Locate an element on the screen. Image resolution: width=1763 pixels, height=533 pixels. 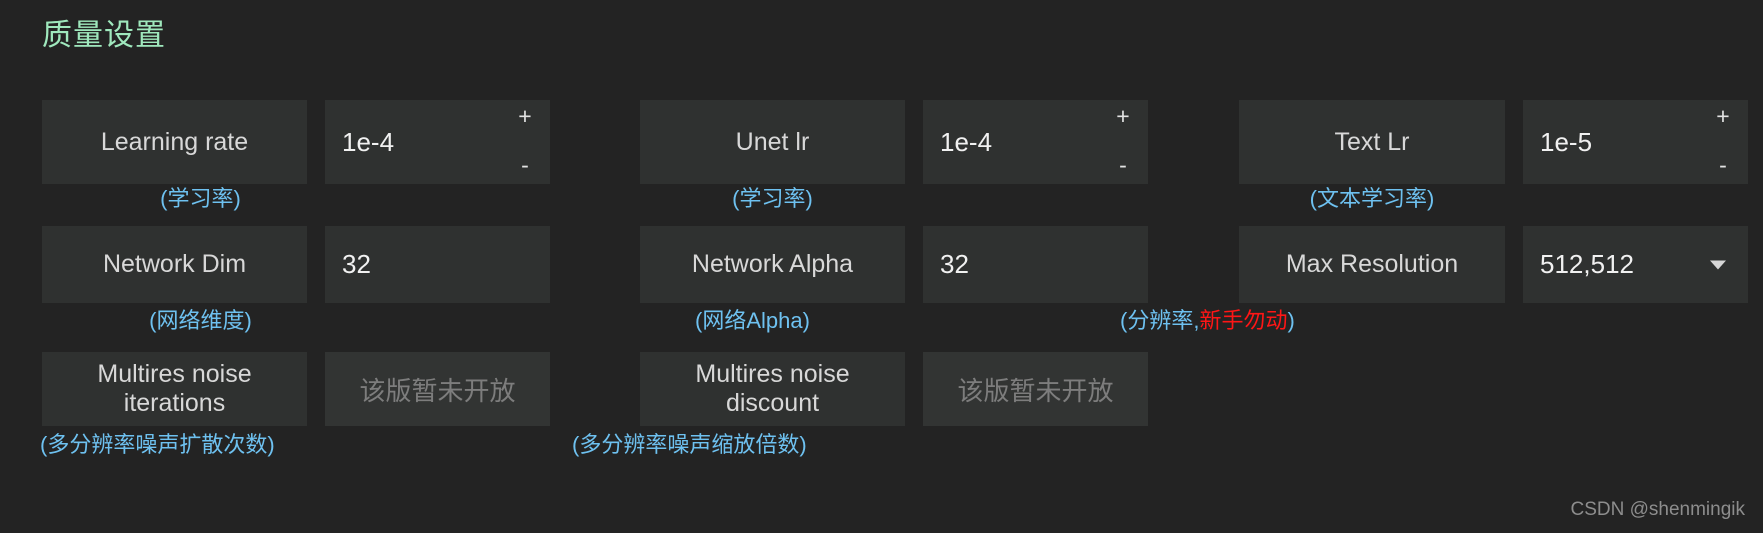
multires-noise-discount-label: Multires noise discount is located at coordinates (772, 389).